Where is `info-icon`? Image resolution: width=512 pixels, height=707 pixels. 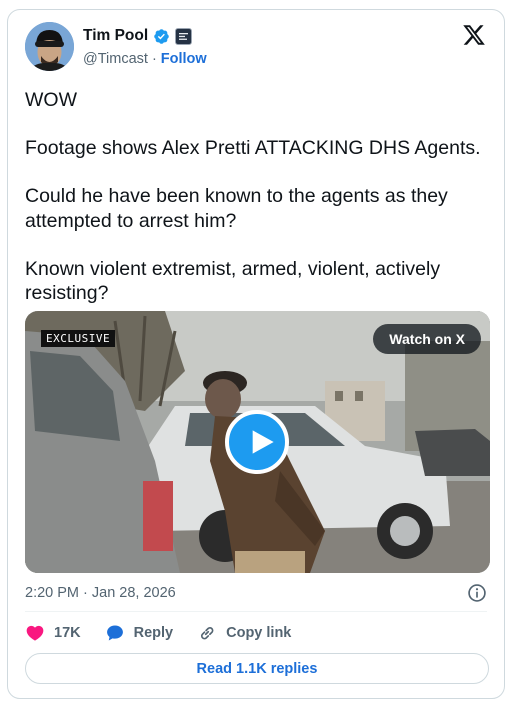
info-icon is located at coordinates (477, 593).